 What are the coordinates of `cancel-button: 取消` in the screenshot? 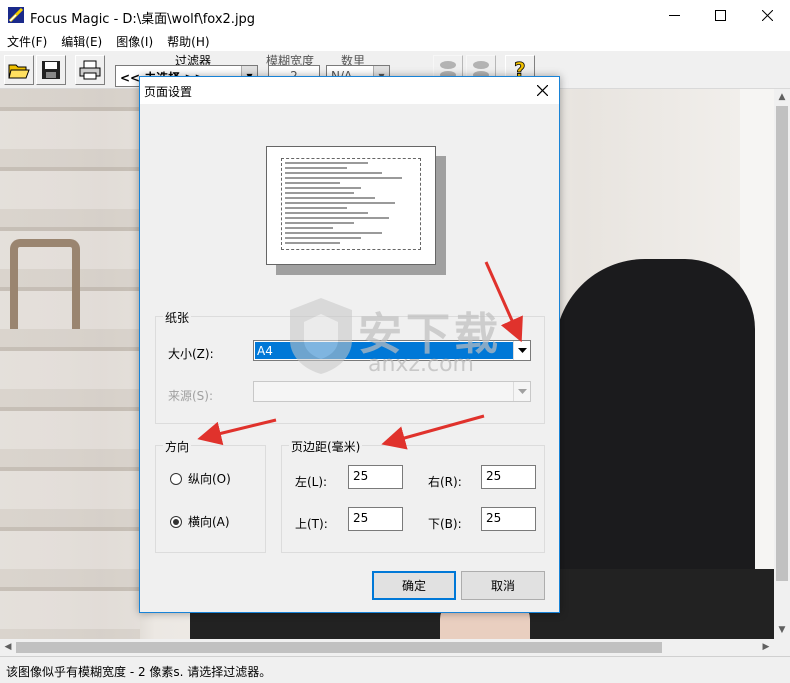 It's located at (503, 585).